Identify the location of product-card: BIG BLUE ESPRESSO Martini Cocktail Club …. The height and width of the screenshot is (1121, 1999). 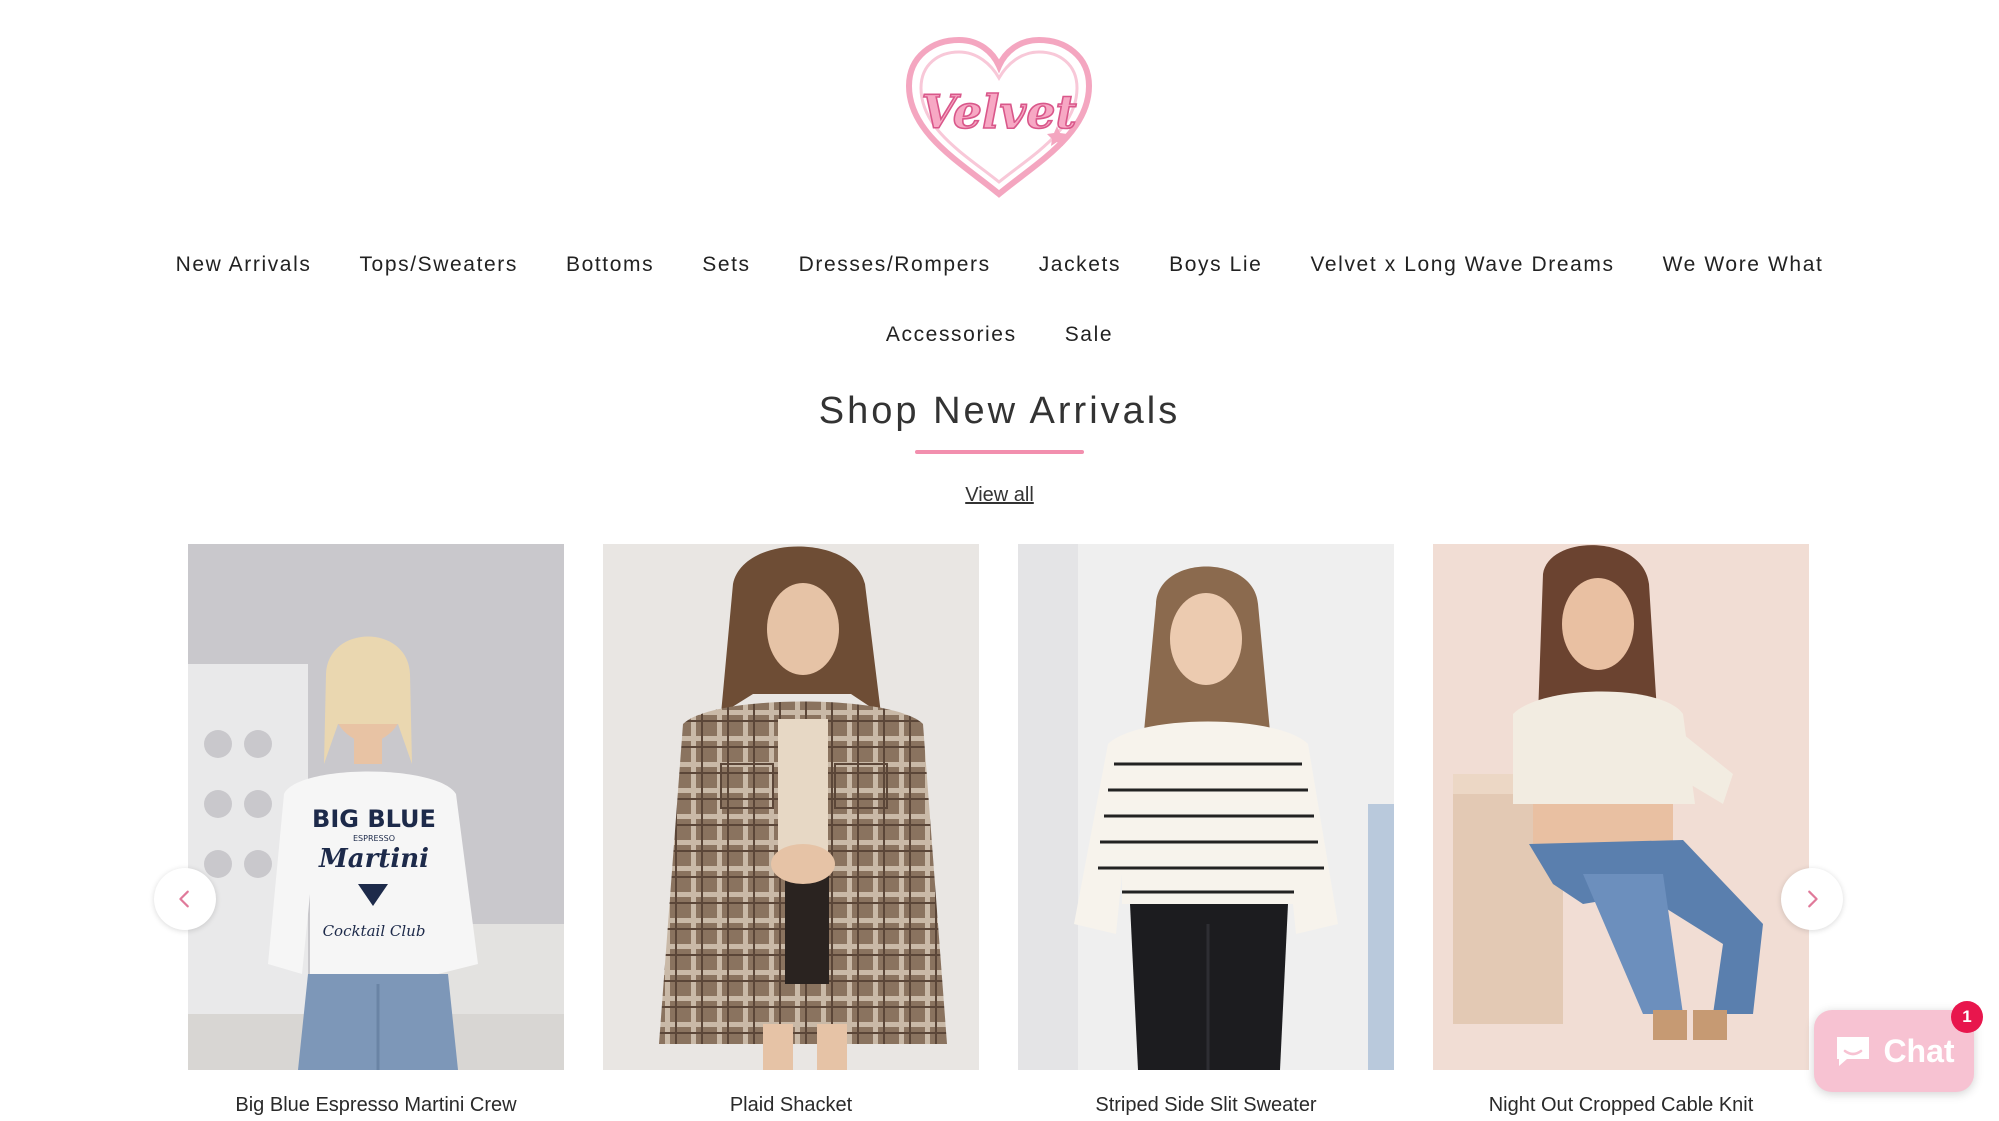
(376, 830).